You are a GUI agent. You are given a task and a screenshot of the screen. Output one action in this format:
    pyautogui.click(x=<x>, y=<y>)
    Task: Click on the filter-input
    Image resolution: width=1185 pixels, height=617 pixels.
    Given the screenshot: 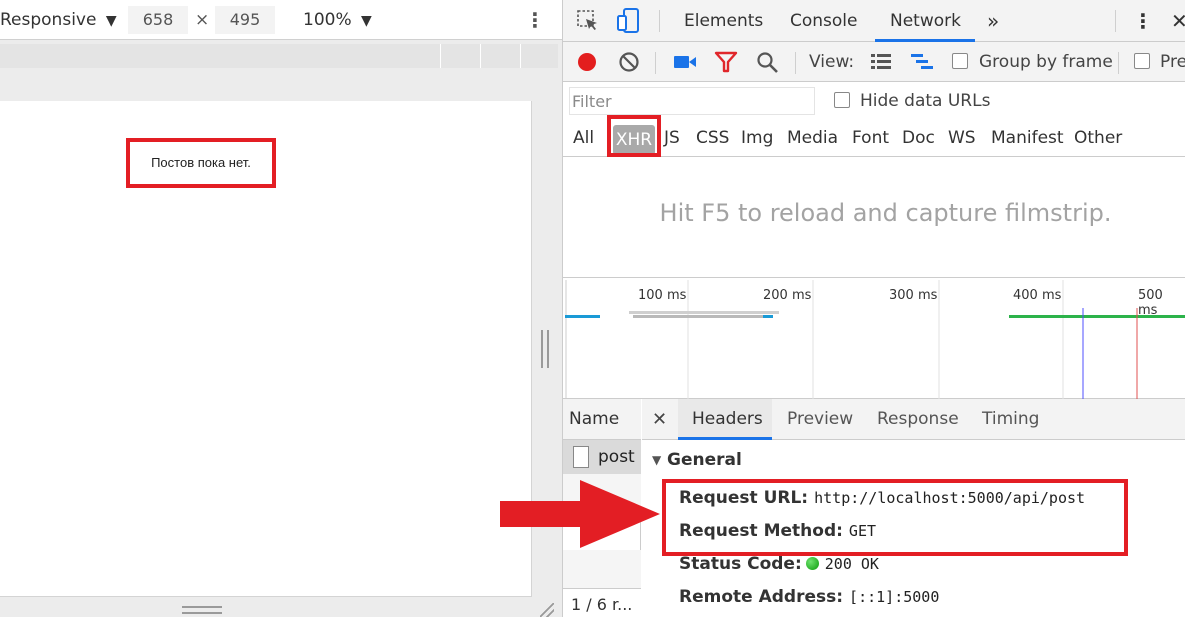 What is the action you would take?
    pyautogui.click(x=692, y=101)
    